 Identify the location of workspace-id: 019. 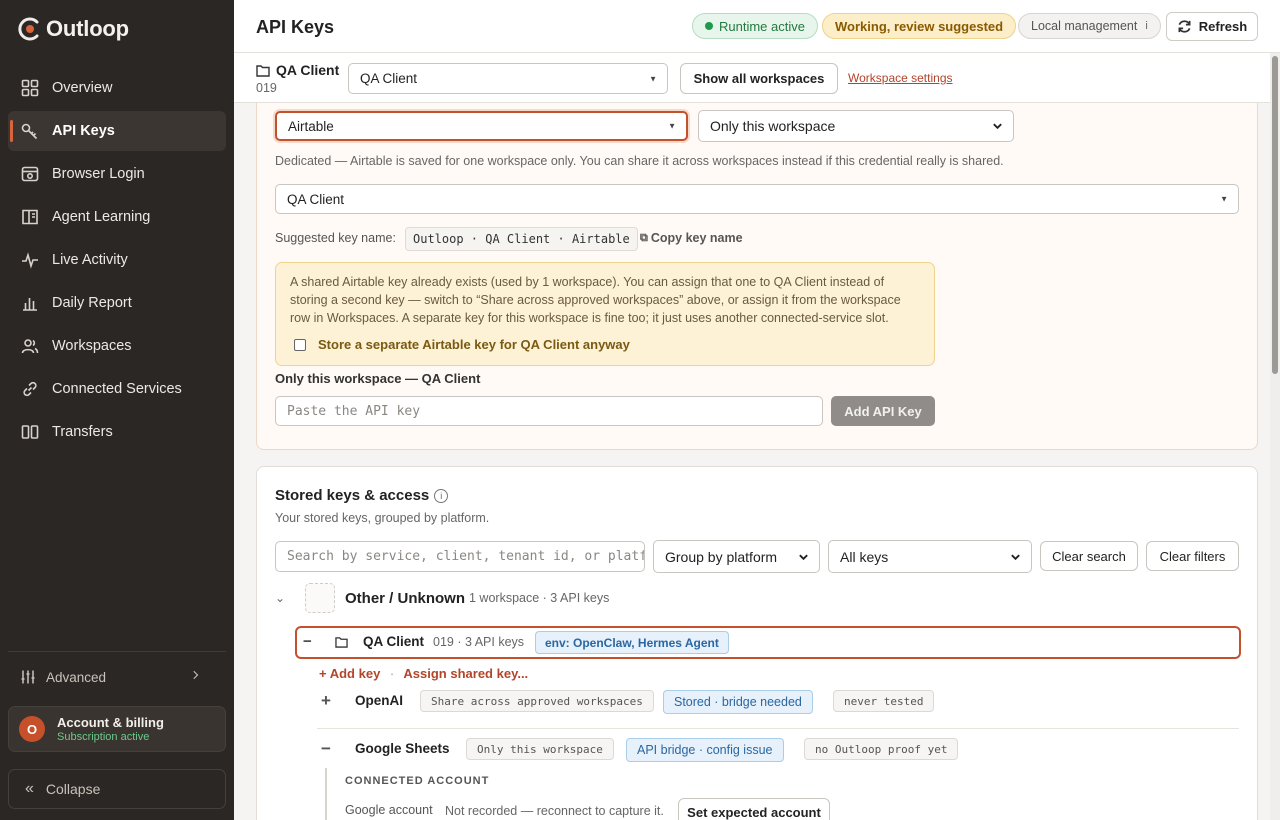
(266, 88).